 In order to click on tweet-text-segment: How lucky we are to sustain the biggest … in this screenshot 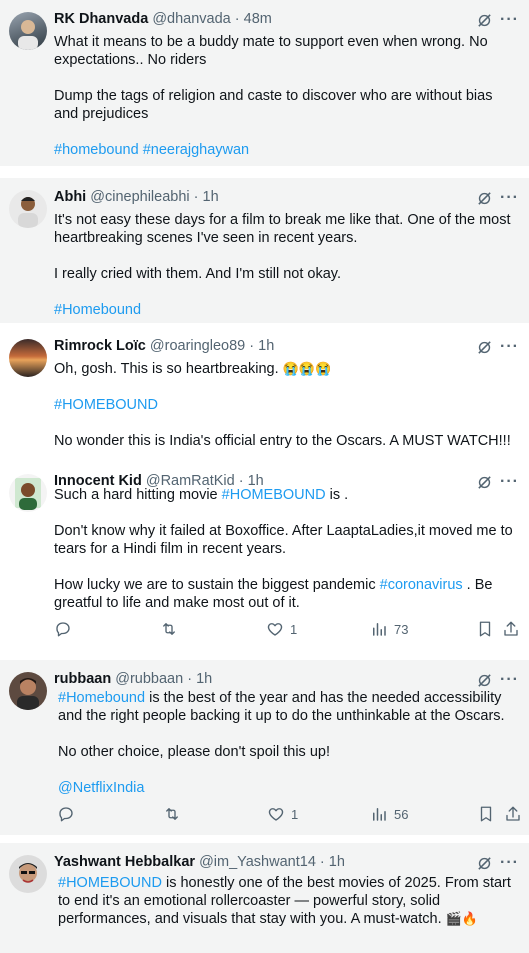, I will do `click(217, 585)`.